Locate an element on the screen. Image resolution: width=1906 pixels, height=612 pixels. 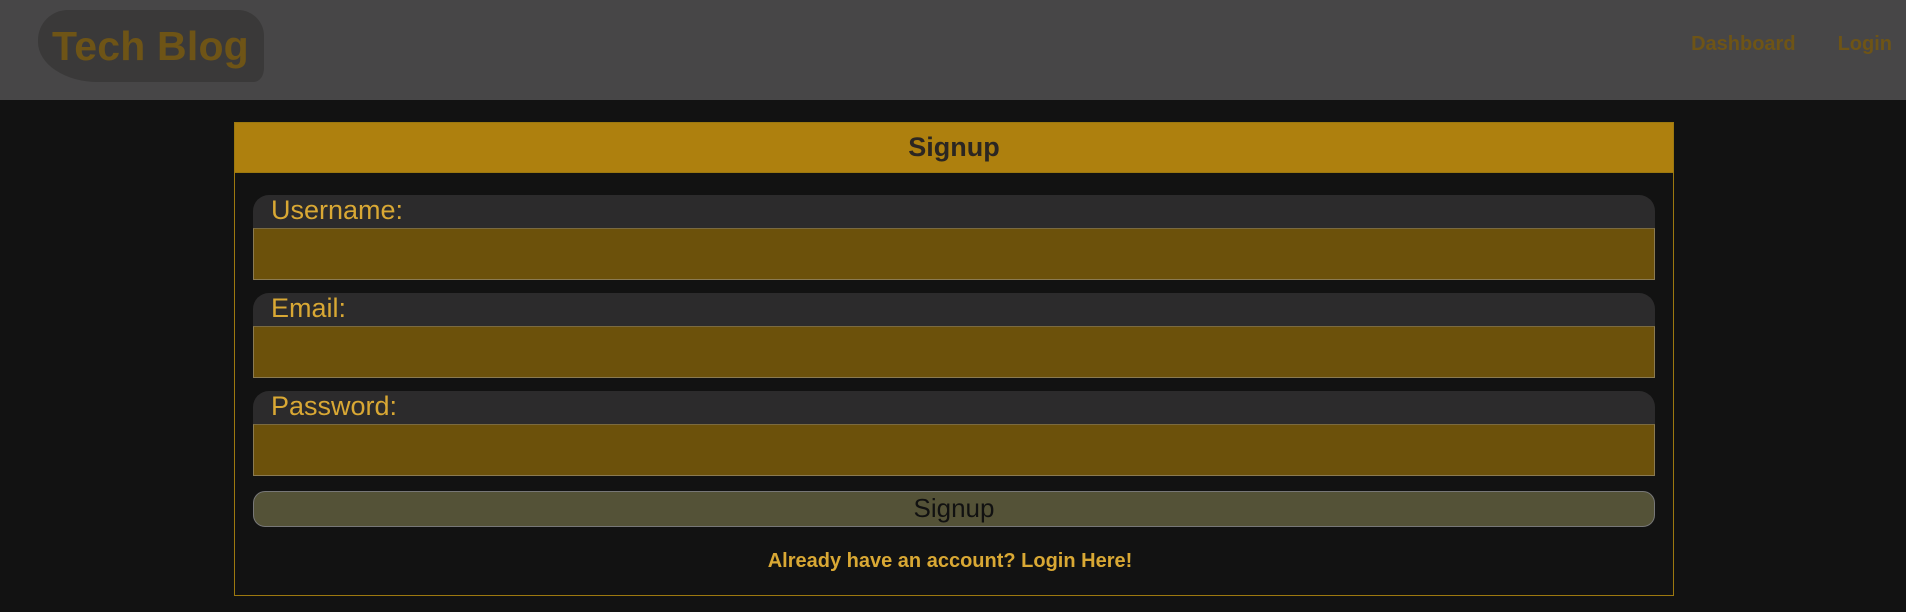
password-label-bar: Password: is located at coordinates (954, 407).